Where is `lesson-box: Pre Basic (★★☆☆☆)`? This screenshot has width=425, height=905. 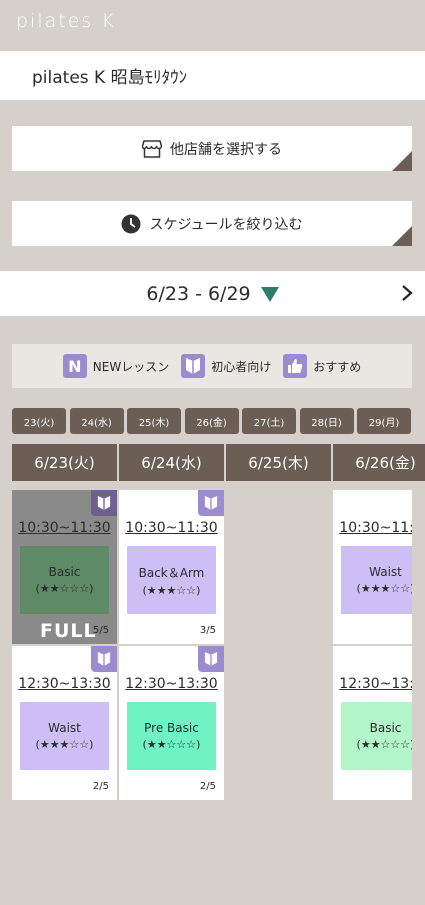 lesson-box: Pre Basic (★★☆☆☆) is located at coordinates (171, 736).